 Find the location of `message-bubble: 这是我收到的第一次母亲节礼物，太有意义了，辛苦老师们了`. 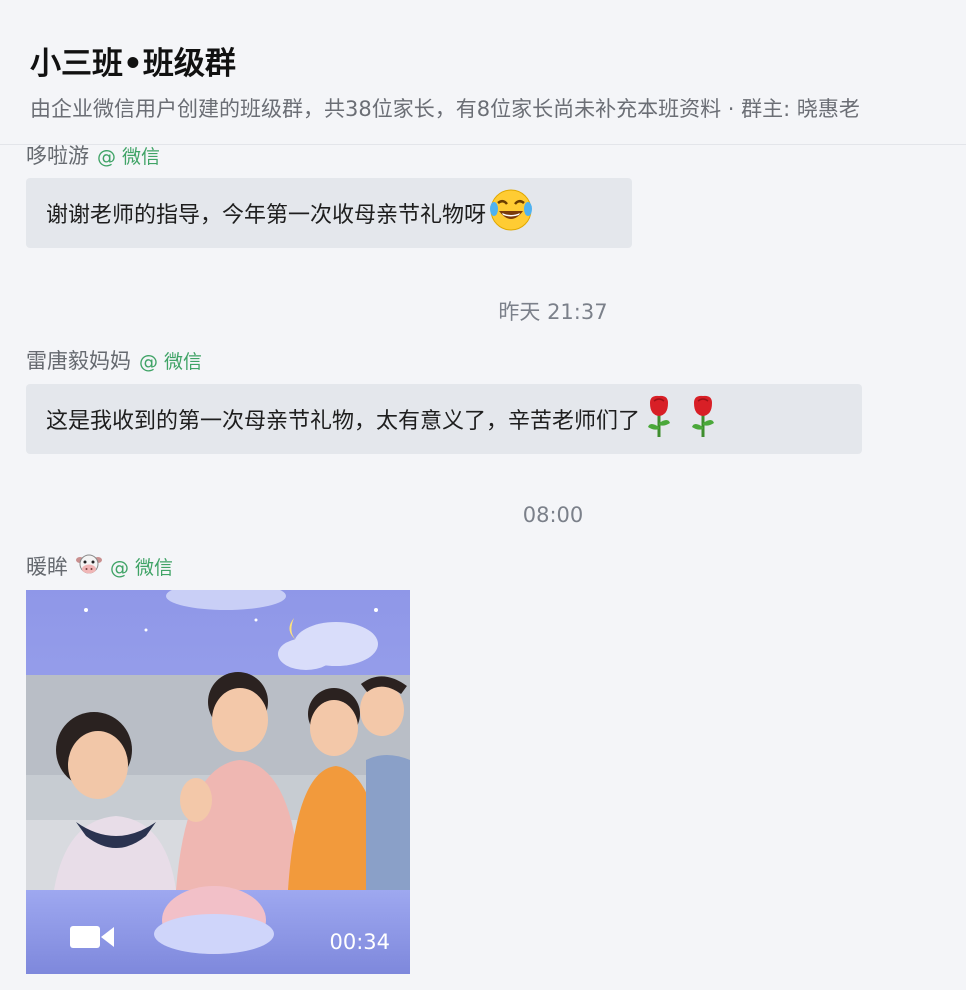

message-bubble: 这是我收到的第一次母亲节礼物，太有意义了，辛苦老师们了 is located at coordinates (444, 419).